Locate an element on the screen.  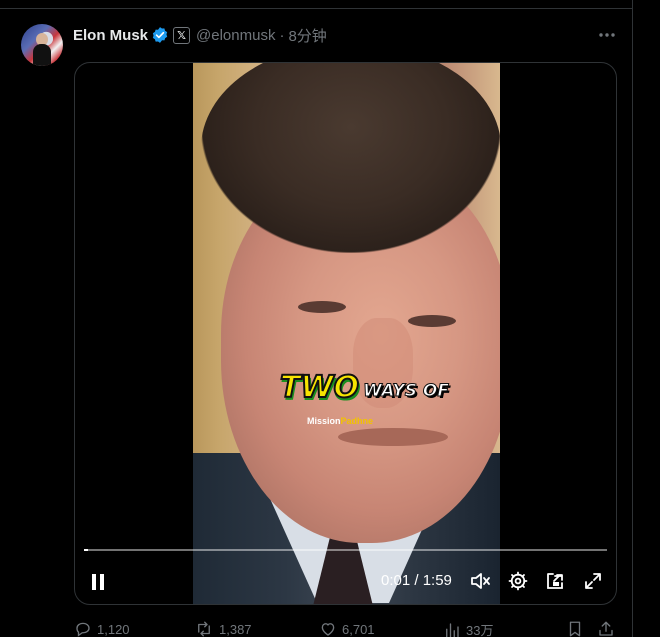
repost-count: 1,387 is located at coordinates (235, 629).